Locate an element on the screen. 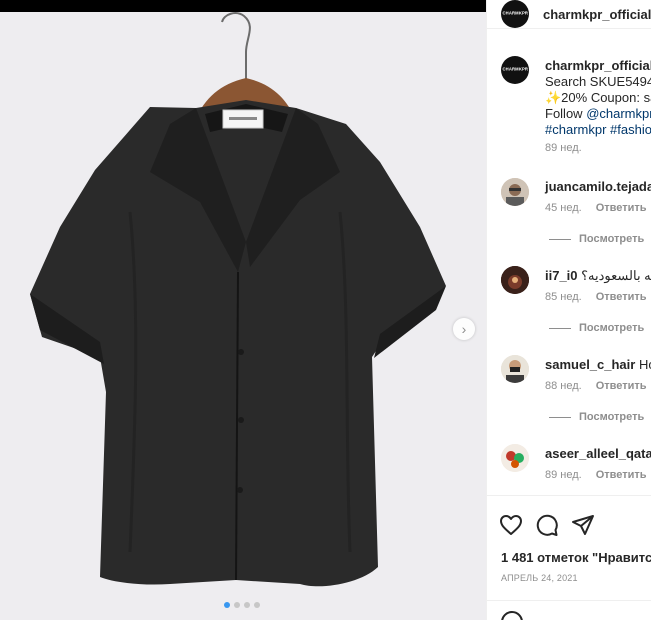  comment-username: aseer_alleel_qatar is located at coordinates (598, 453).